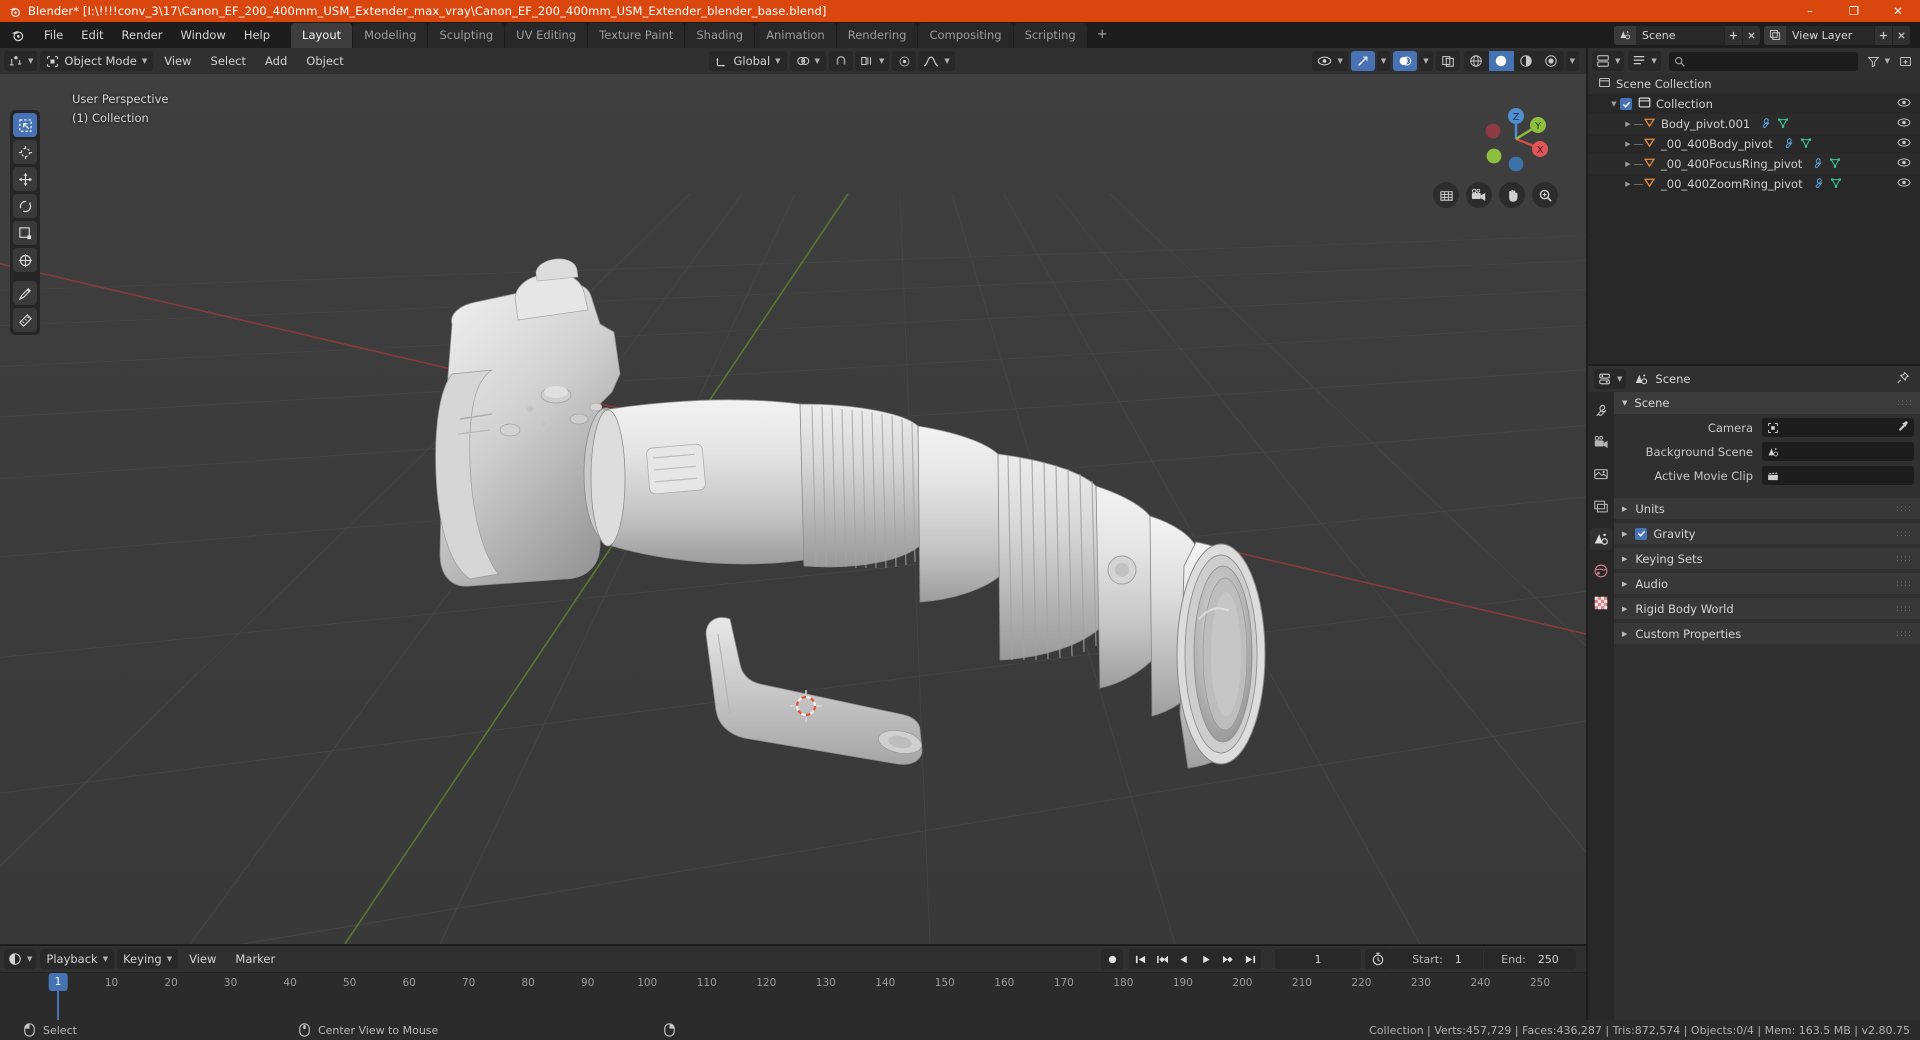 The height and width of the screenshot is (1040, 1920). I want to click on rotate-tool-icon, so click(25, 206).